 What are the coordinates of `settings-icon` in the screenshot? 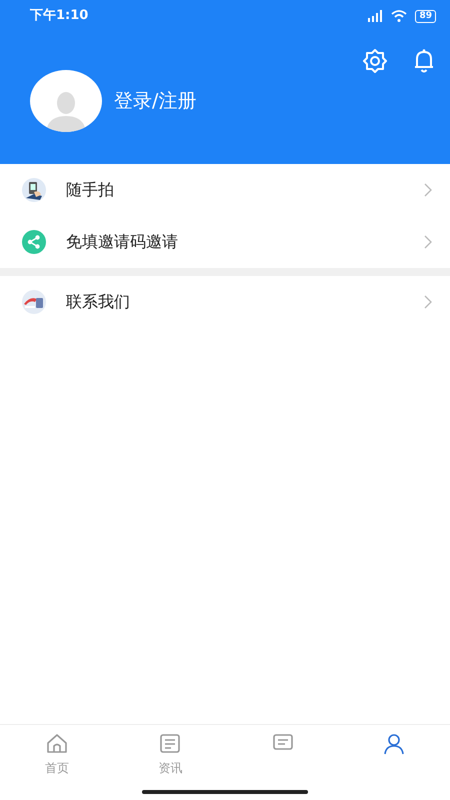 It's located at (375, 61).